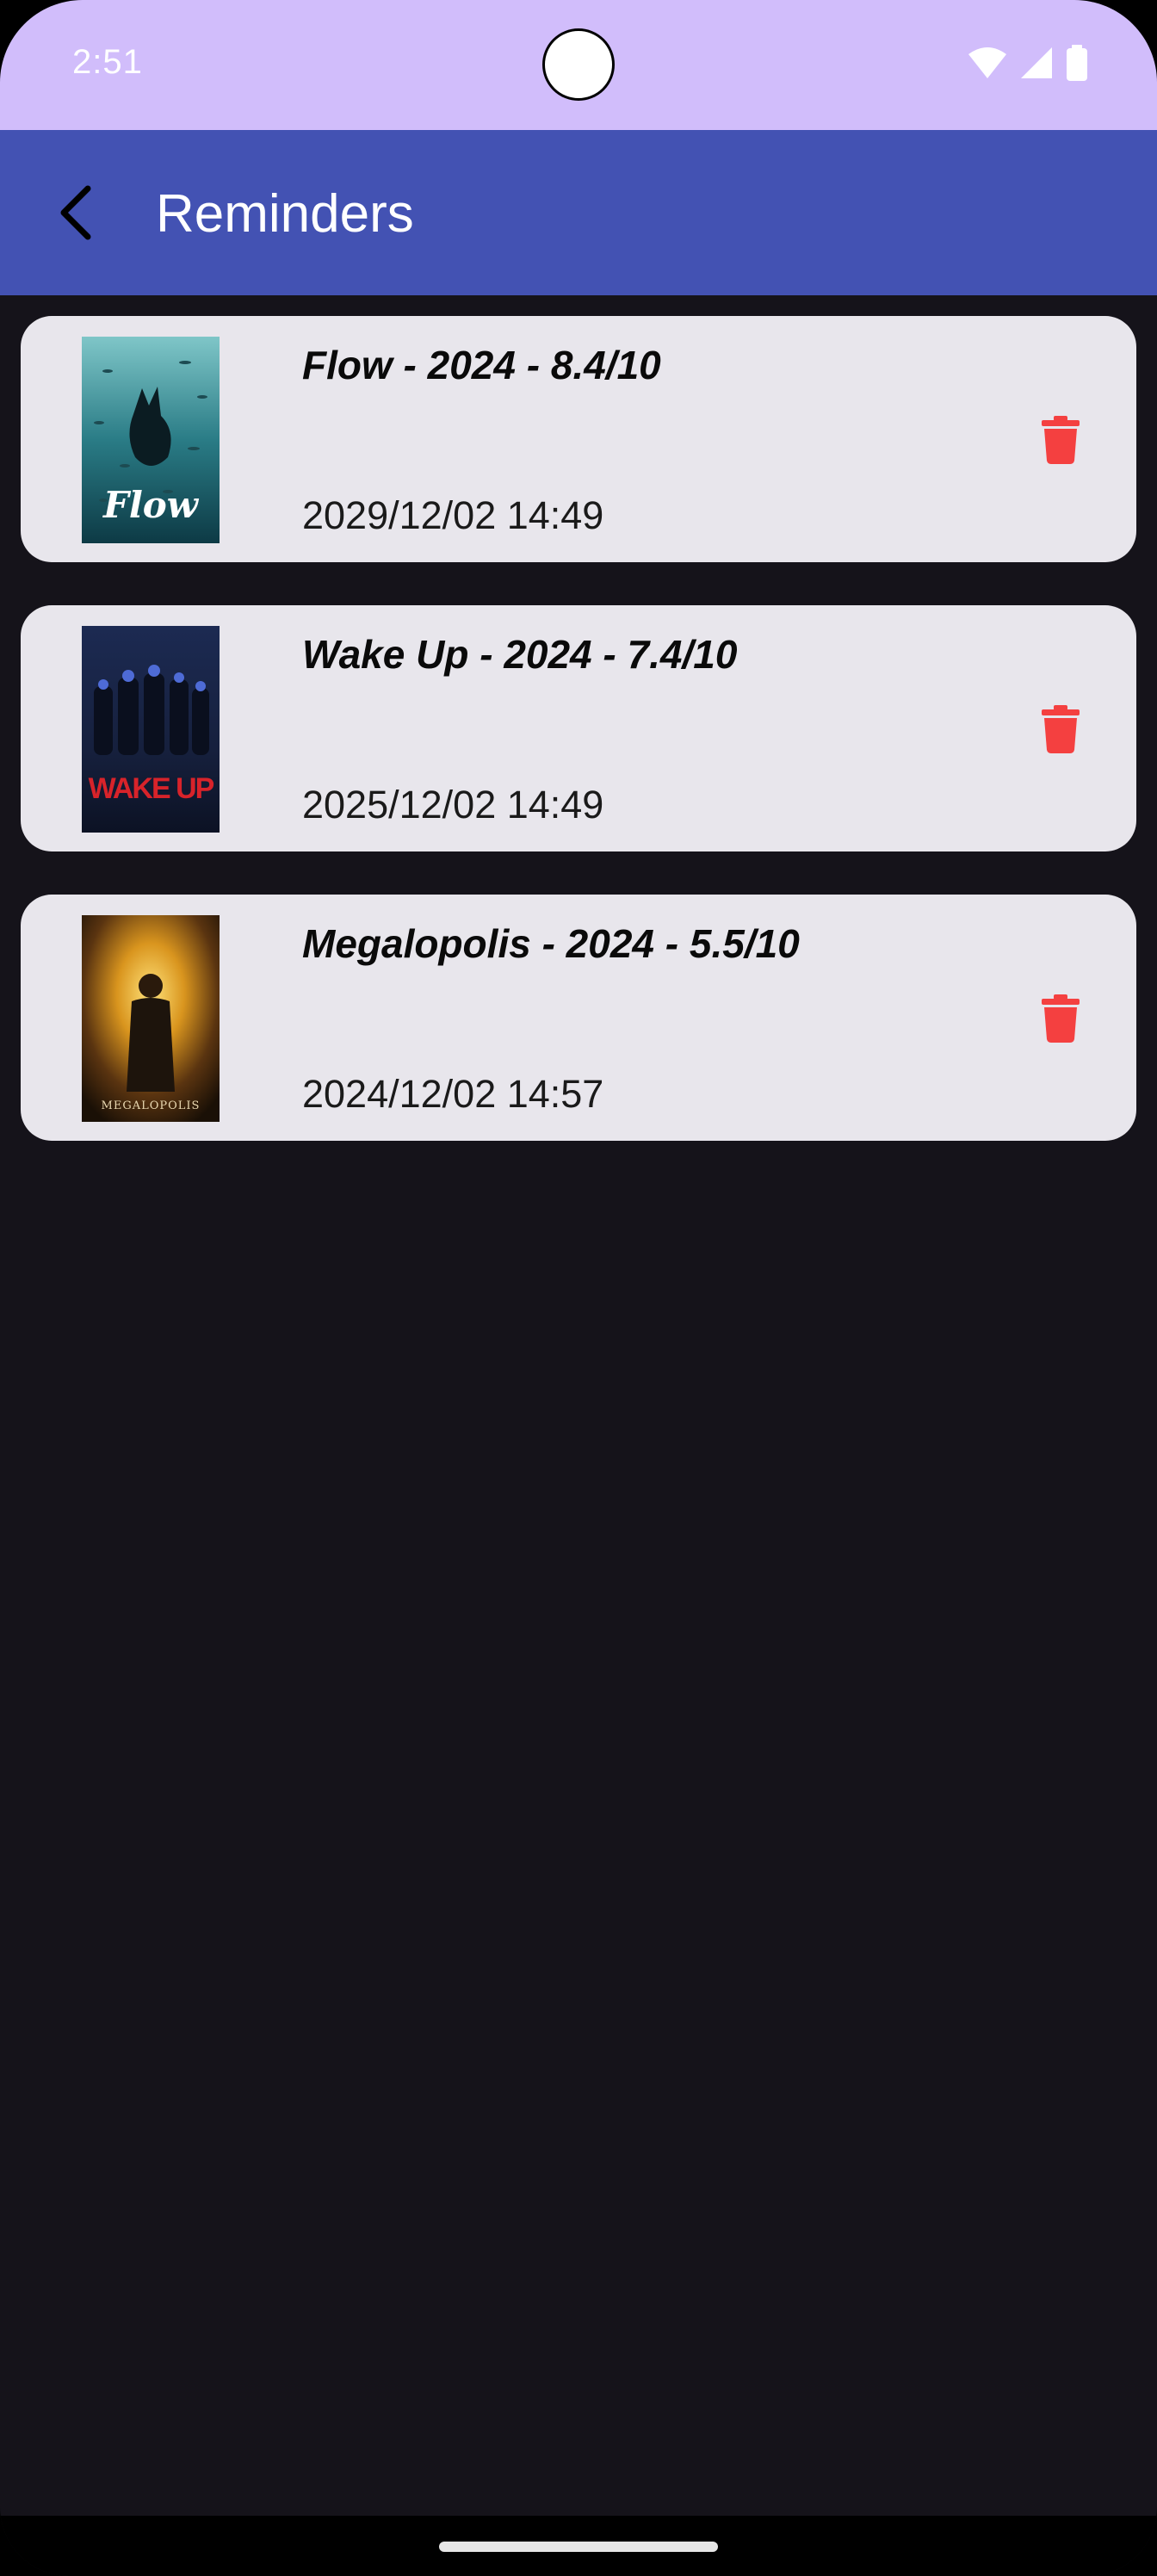 The width and height of the screenshot is (1157, 2576). I want to click on poster-title: WAKE UP, so click(151, 788).